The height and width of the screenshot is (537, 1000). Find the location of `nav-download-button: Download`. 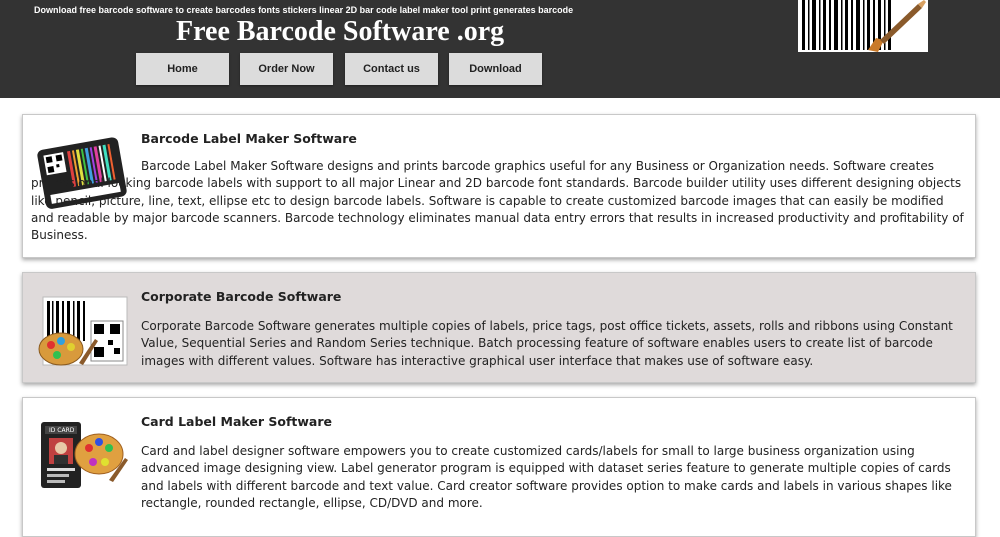

nav-download-button: Download is located at coordinates (495, 69).